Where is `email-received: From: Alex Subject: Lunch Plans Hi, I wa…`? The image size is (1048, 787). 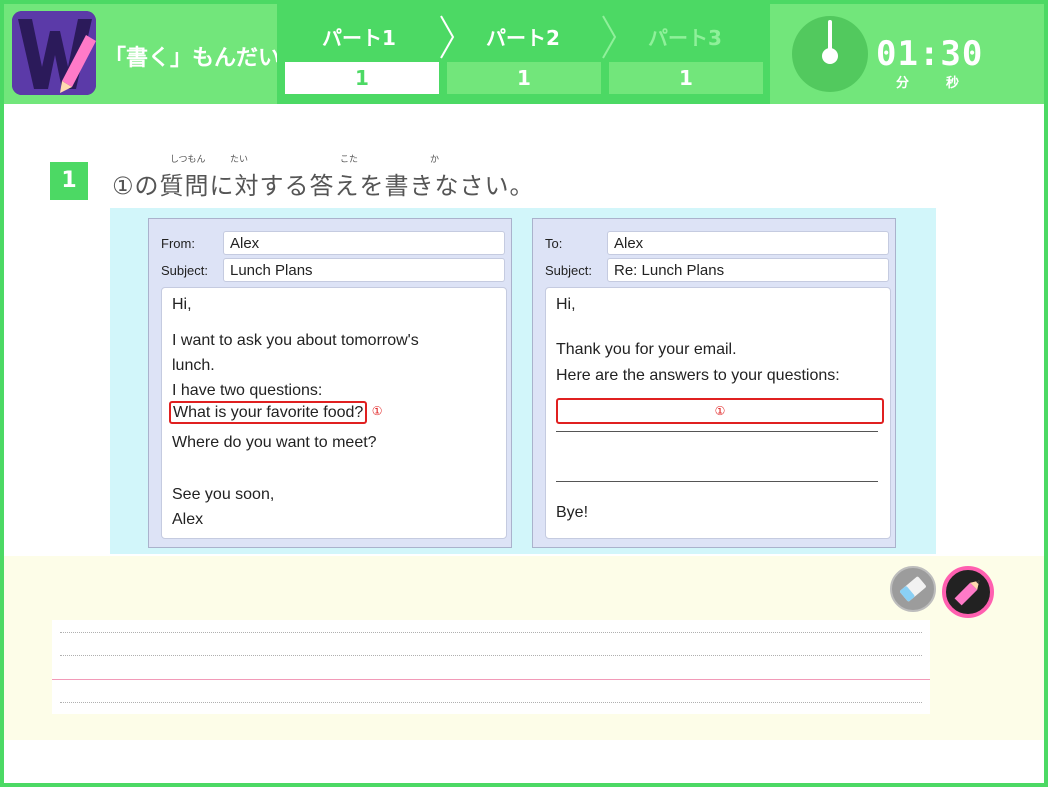
email-received: From: Alex Subject: Lunch Plans Hi, I wa… is located at coordinates (330, 383).